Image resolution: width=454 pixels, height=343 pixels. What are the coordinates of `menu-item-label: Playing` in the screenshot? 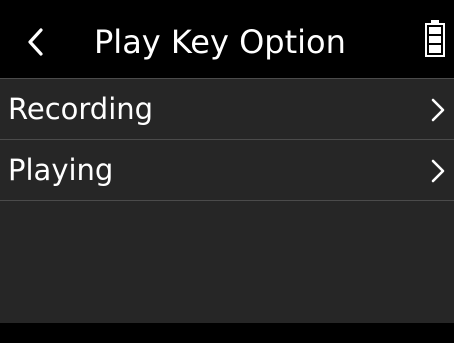 It's located at (61, 170).